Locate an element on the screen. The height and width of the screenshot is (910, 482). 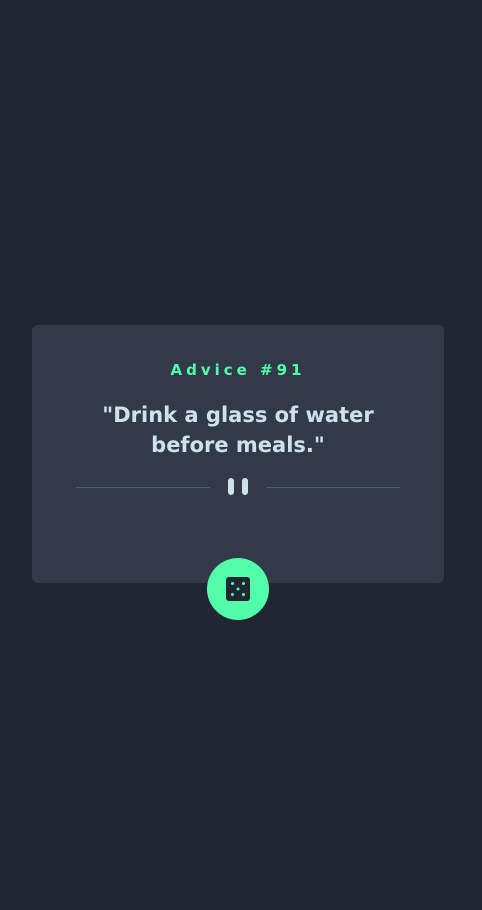
divider-line-left is located at coordinates (143, 487).